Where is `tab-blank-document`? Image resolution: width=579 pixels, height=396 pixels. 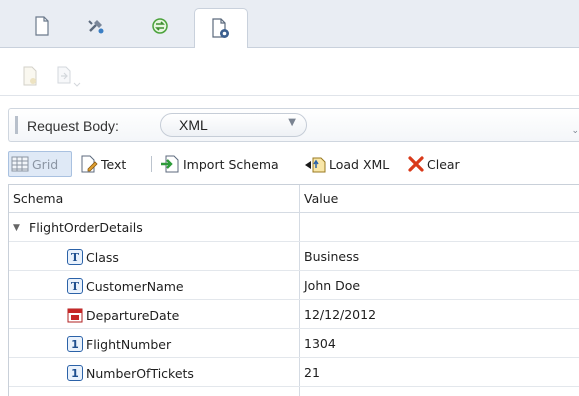 tab-blank-document is located at coordinates (42, 26).